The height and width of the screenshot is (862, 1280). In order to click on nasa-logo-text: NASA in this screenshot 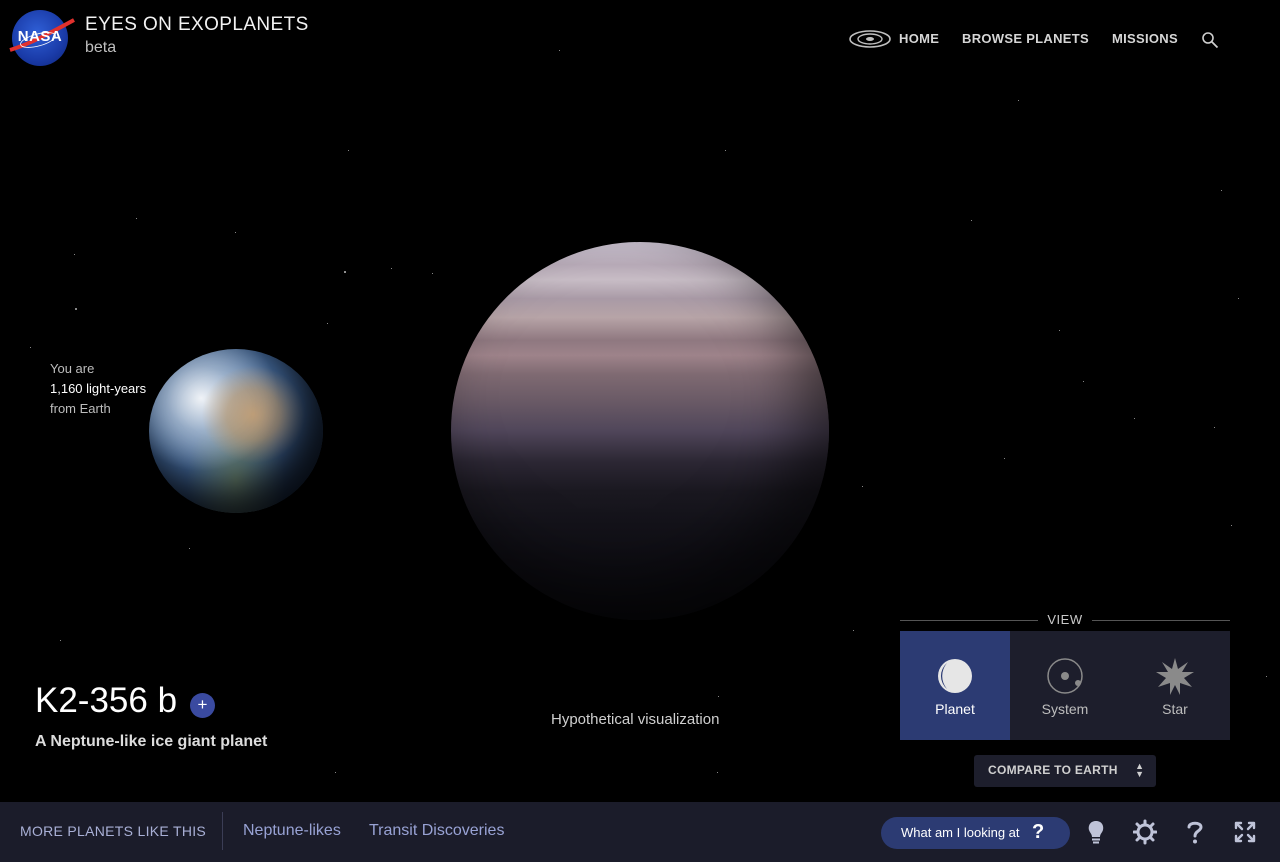, I will do `click(40, 36)`.